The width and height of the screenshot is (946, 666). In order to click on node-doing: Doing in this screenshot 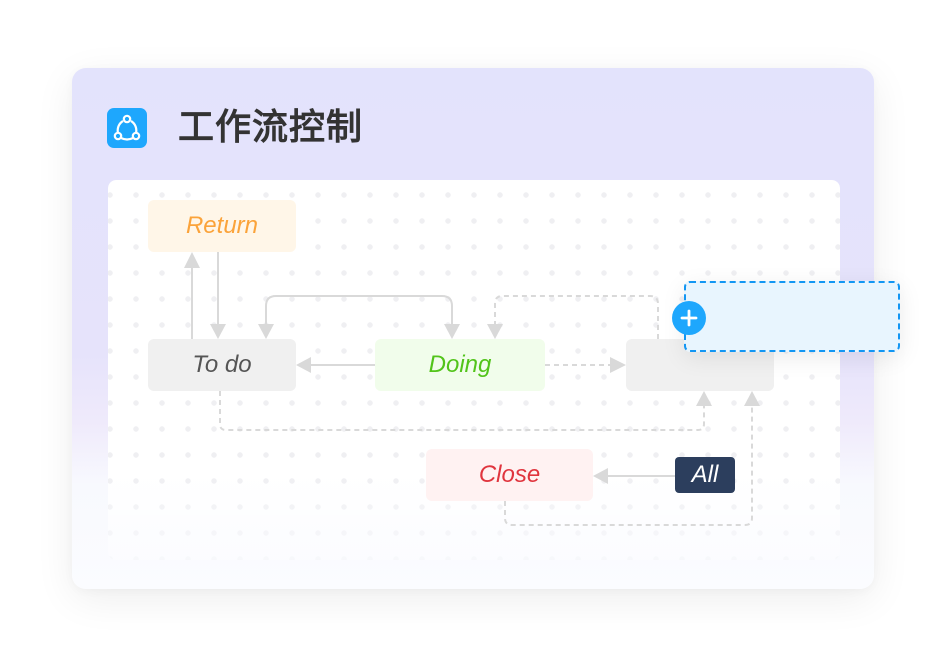, I will do `click(460, 365)`.